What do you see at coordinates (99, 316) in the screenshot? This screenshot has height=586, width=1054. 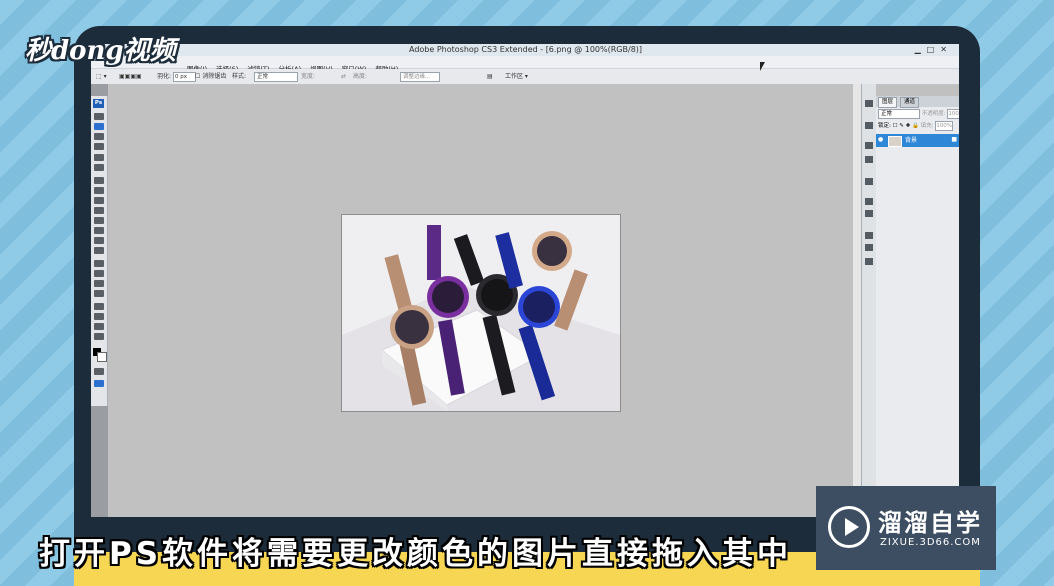 I see `eyedropper-icon` at bounding box center [99, 316].